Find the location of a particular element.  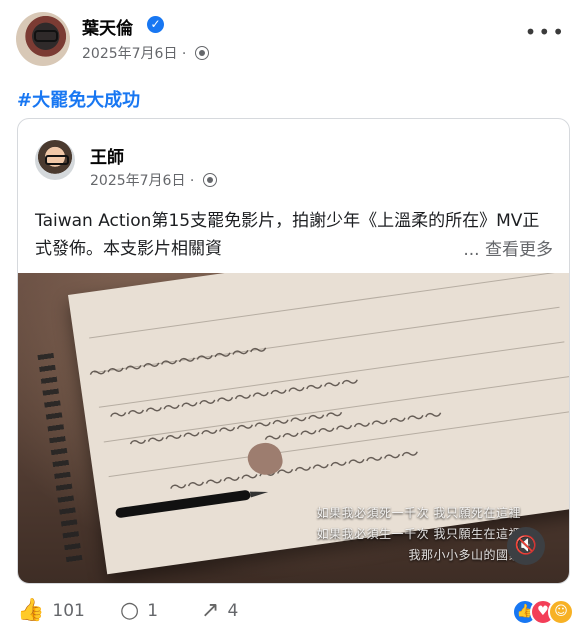

post-meta: 2025年7月6日 · is located at coordinates (145, 53).